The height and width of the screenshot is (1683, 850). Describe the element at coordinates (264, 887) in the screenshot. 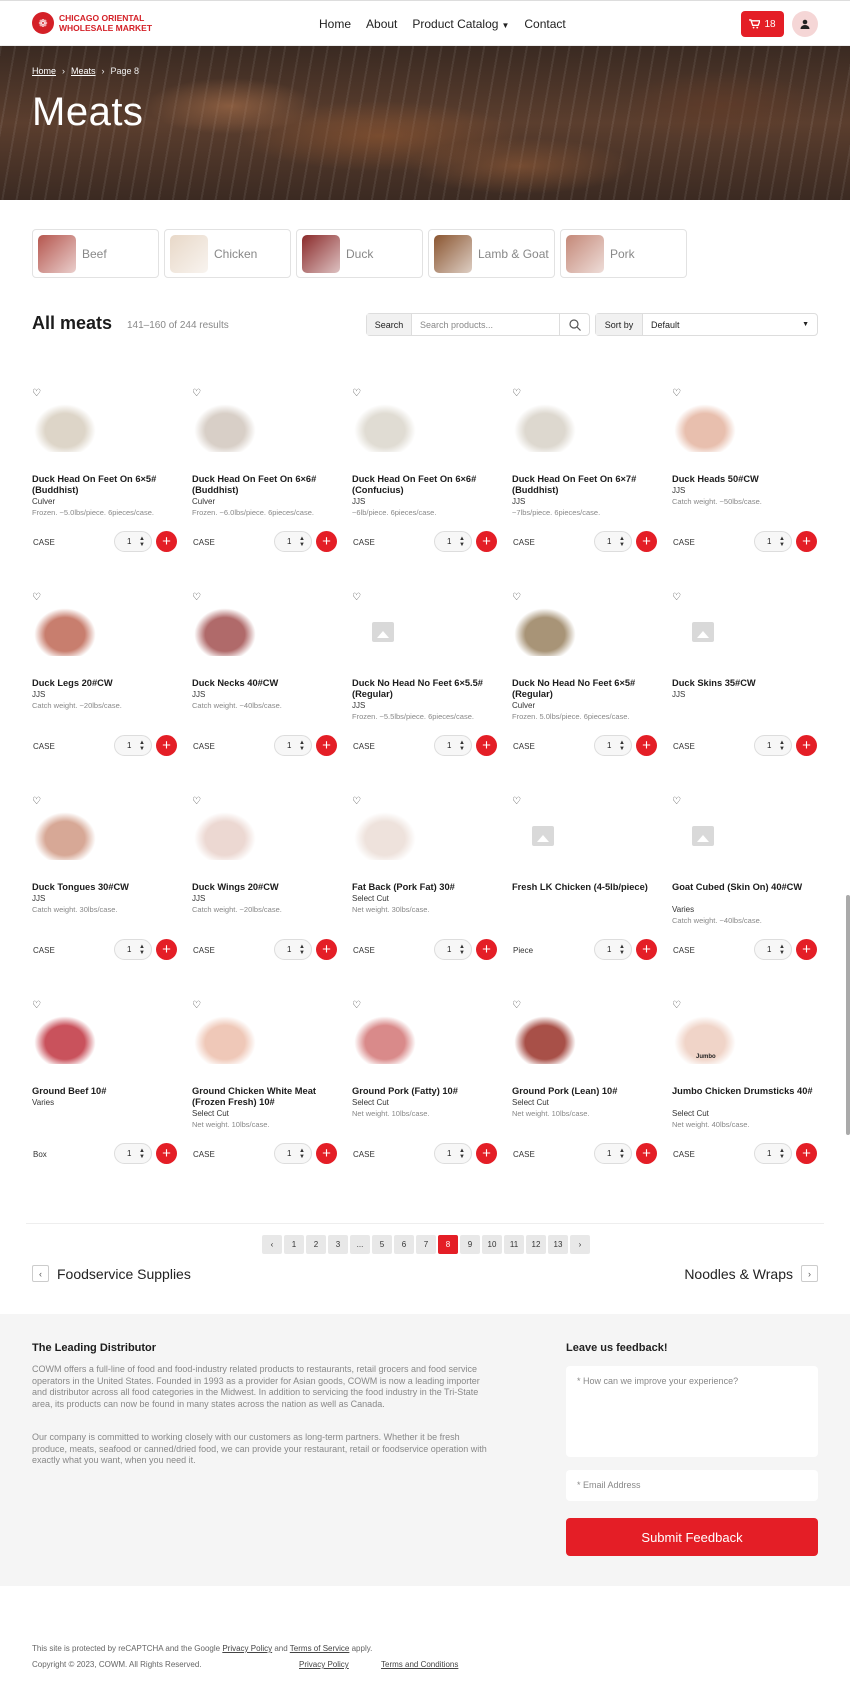

I see `product-name: Duck Wings 20#CW` at that location.